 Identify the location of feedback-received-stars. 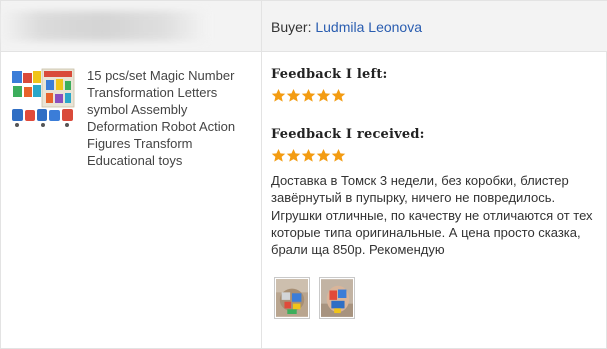
(308, 156).